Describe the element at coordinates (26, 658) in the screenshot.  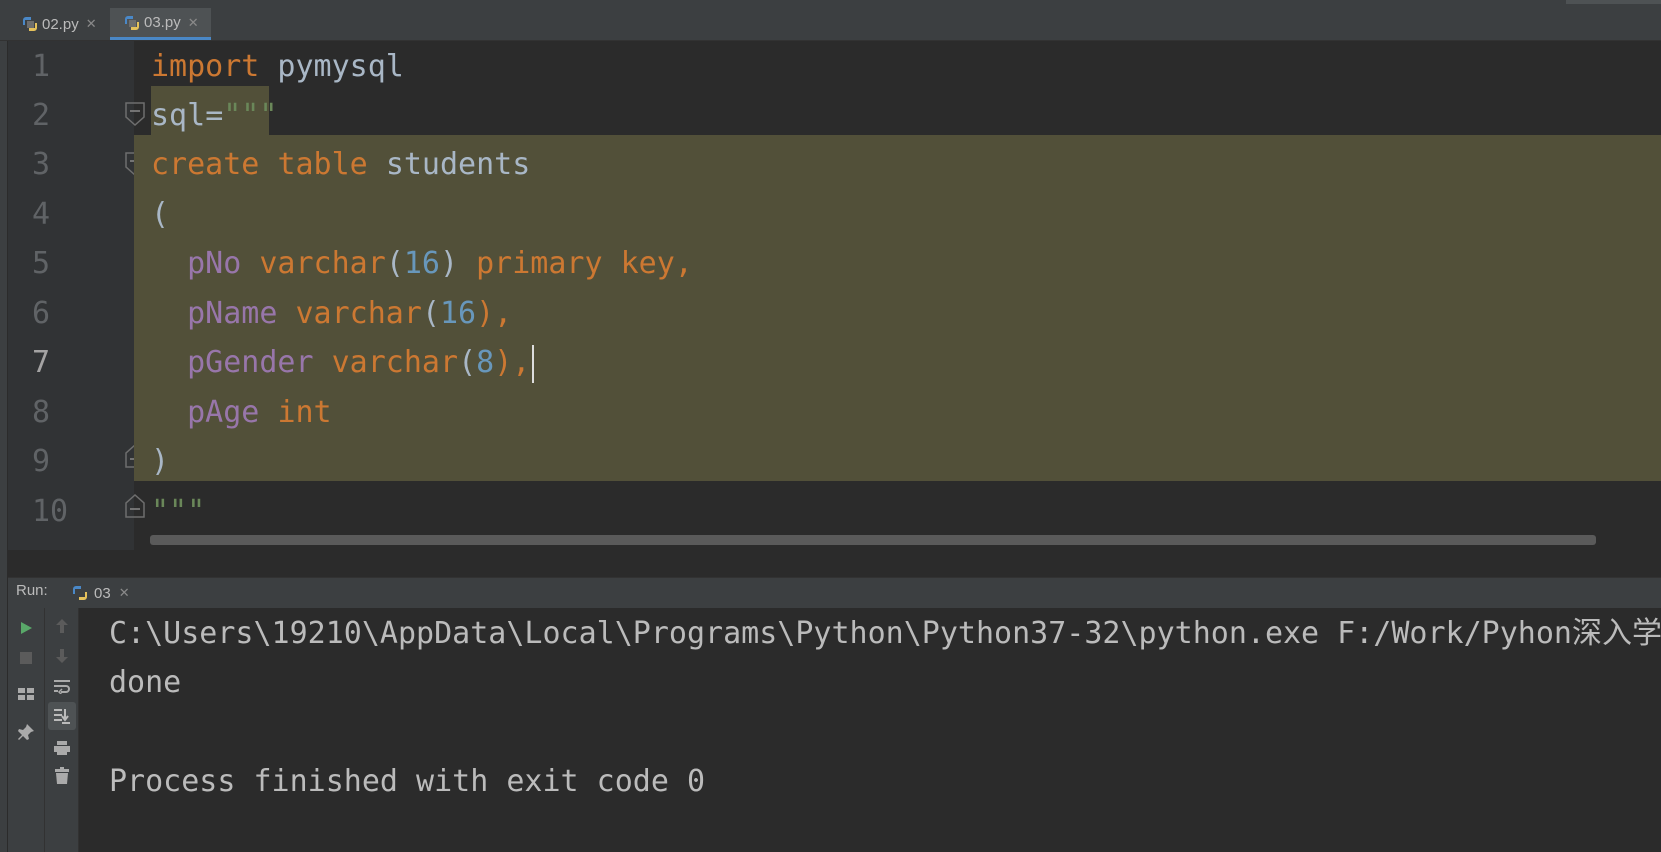
I see `stop-icon` at that location.